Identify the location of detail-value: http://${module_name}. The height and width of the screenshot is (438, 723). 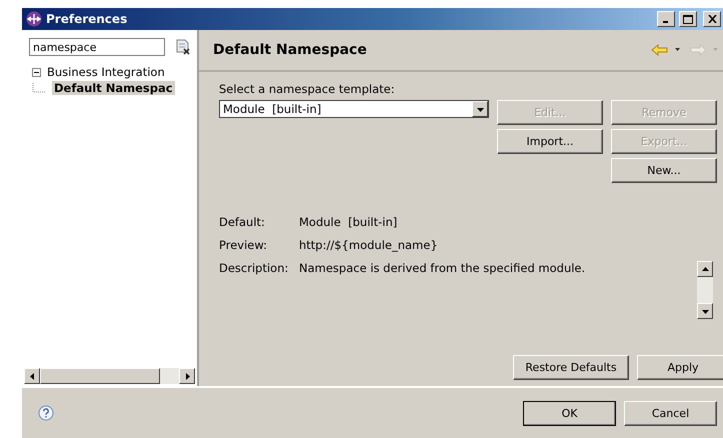
(369, 245).